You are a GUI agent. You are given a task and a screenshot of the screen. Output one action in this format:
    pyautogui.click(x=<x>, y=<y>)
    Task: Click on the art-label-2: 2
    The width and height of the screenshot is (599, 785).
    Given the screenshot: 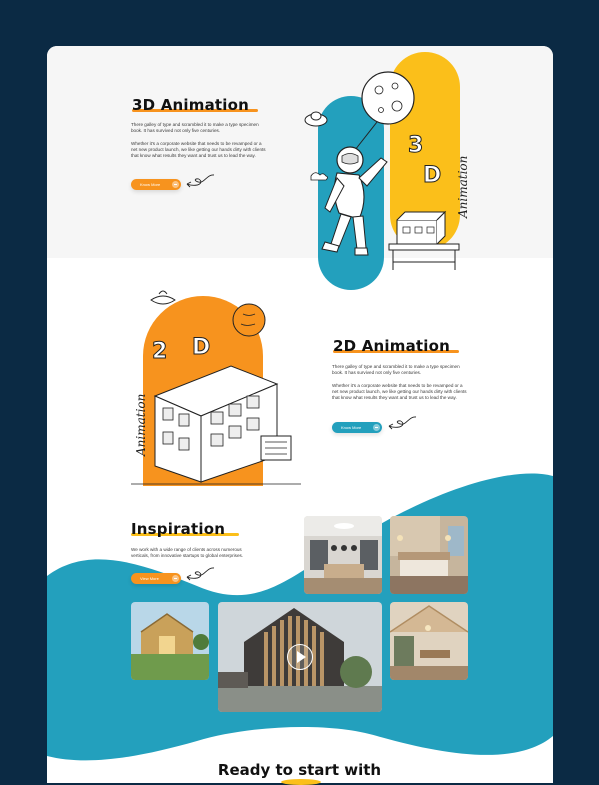 What is the action you would take?
    pyautogui.click(x=159, y=351)
    